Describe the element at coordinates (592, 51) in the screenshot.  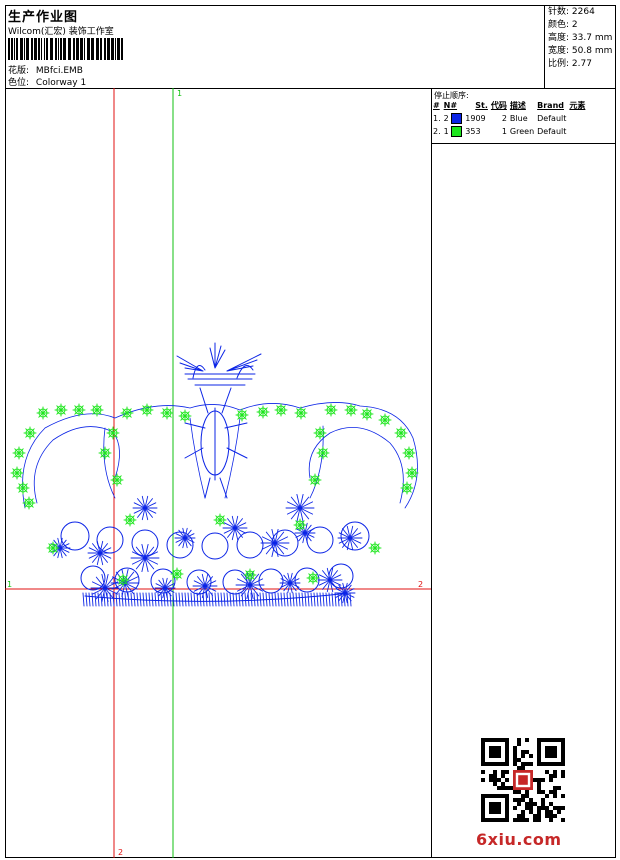
I see `stat-value: 50.8 mm` at that location.